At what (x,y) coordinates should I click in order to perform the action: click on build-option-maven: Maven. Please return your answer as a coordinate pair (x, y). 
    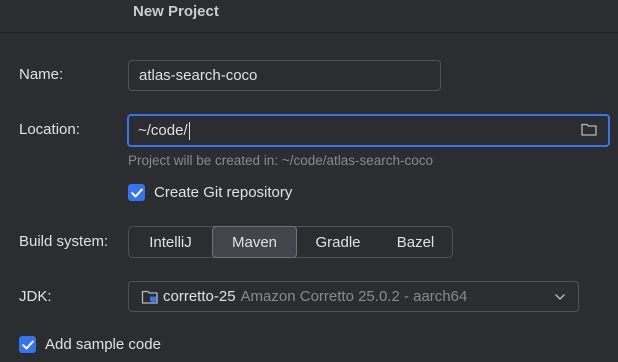
    Looking at the image, I should click on (254, 242).